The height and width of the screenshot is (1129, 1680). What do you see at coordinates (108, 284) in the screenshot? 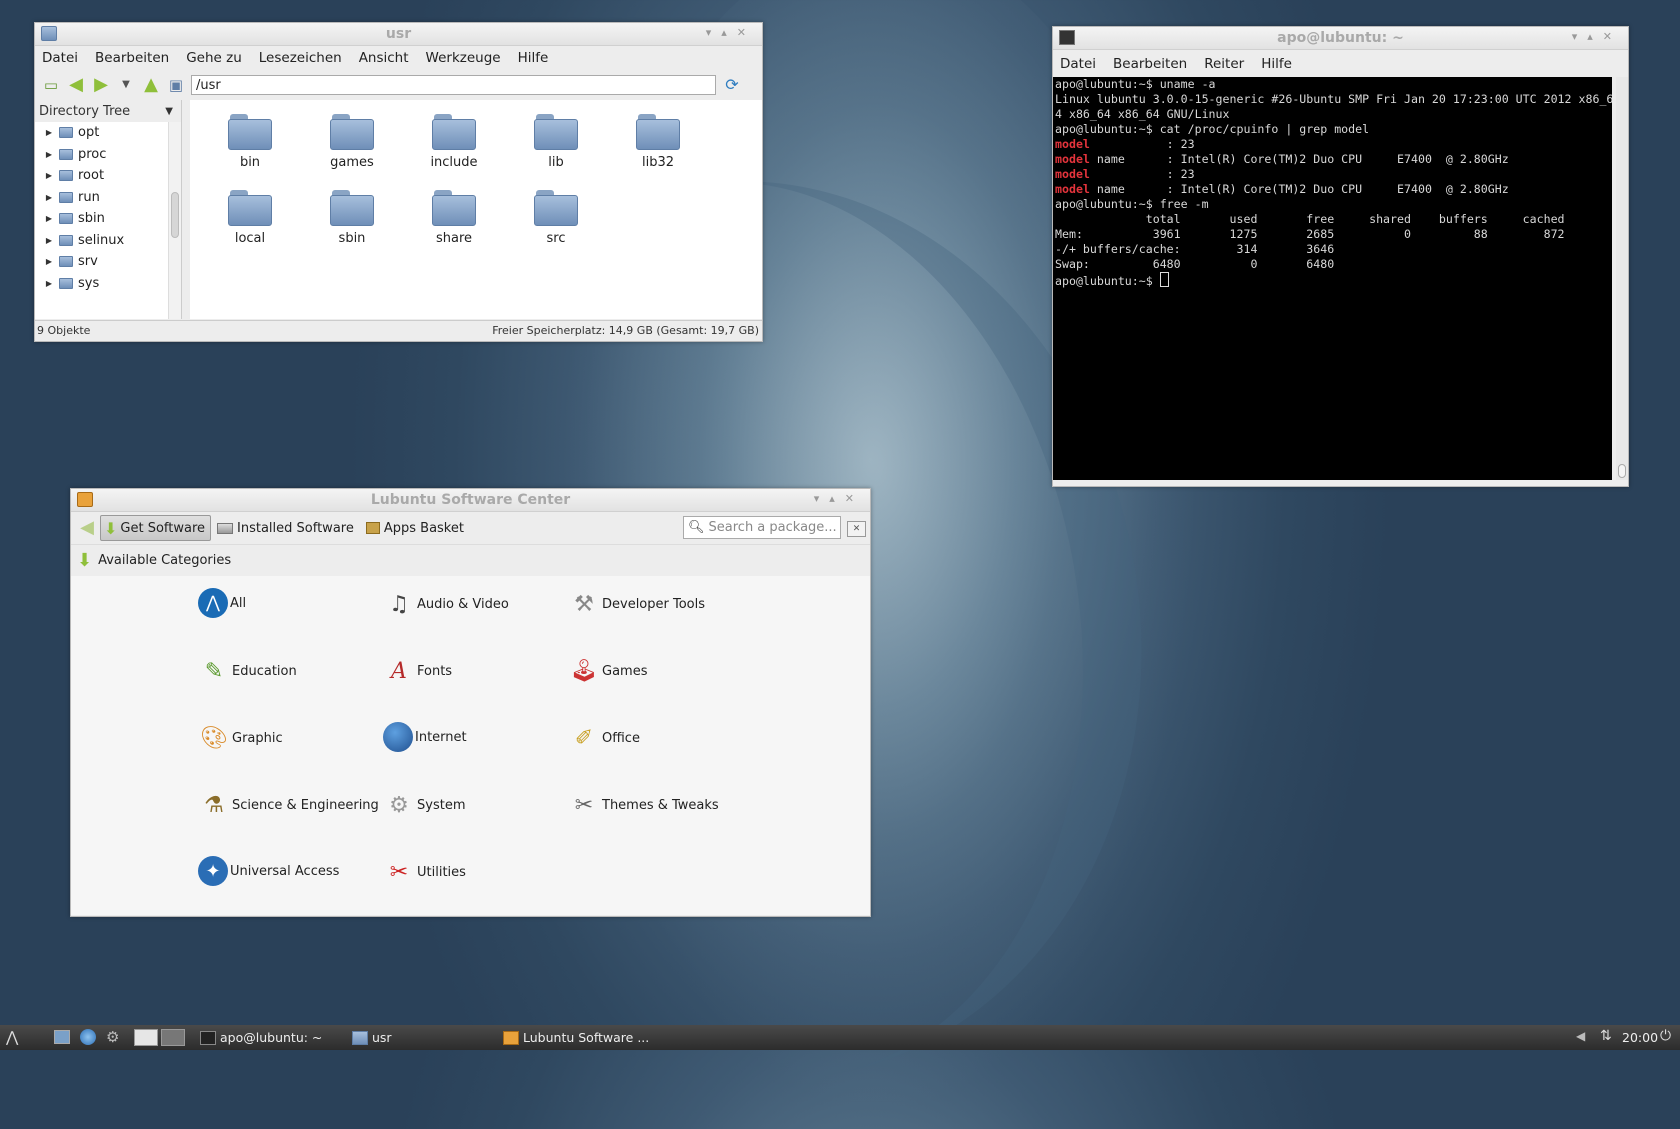
I see `tree-item-sys: ▶ sys` at bounding box center [108, 284].